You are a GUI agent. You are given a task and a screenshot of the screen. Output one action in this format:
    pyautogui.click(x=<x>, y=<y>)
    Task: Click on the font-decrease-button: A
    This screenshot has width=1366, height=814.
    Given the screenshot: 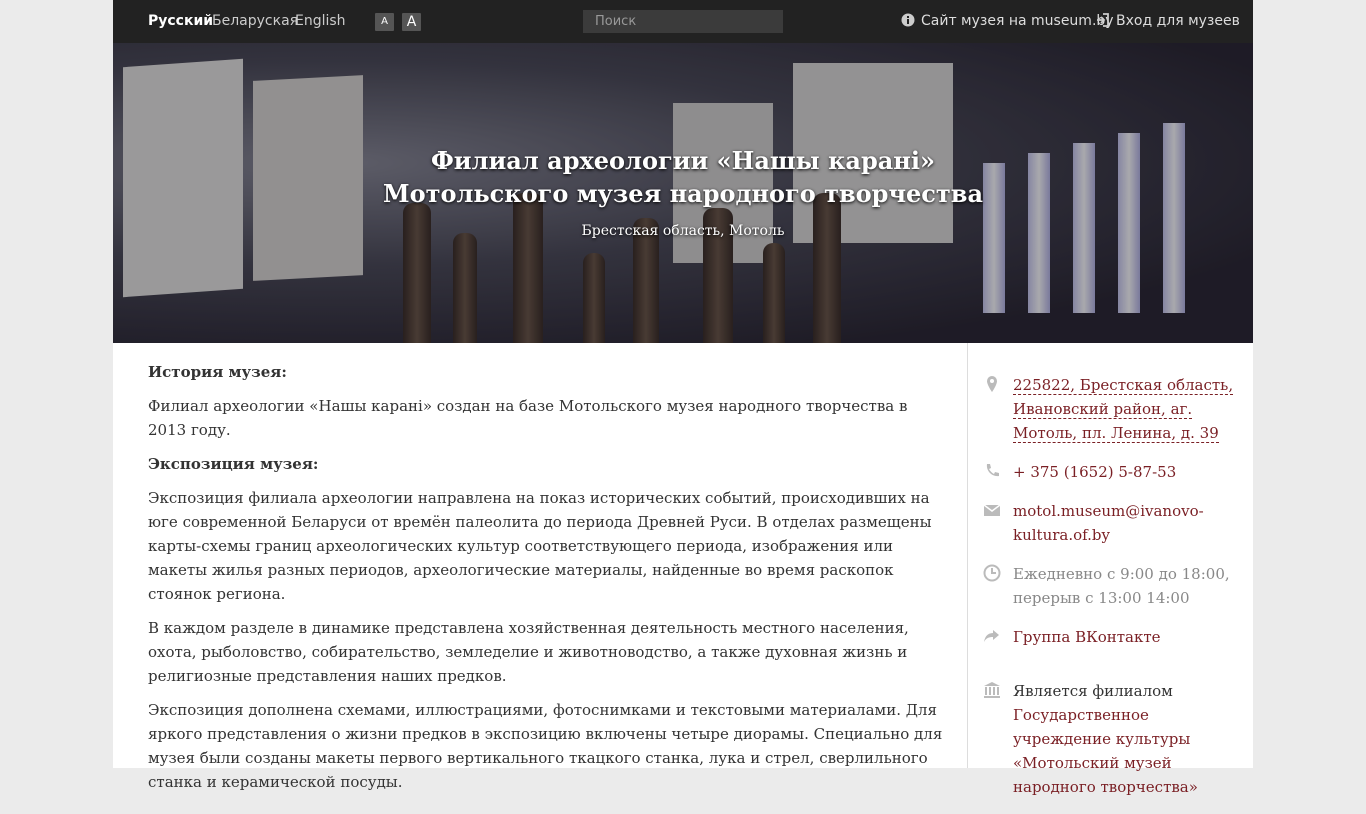 What is the action you would take?
    pyautogui.click(x=384, y=22)
    